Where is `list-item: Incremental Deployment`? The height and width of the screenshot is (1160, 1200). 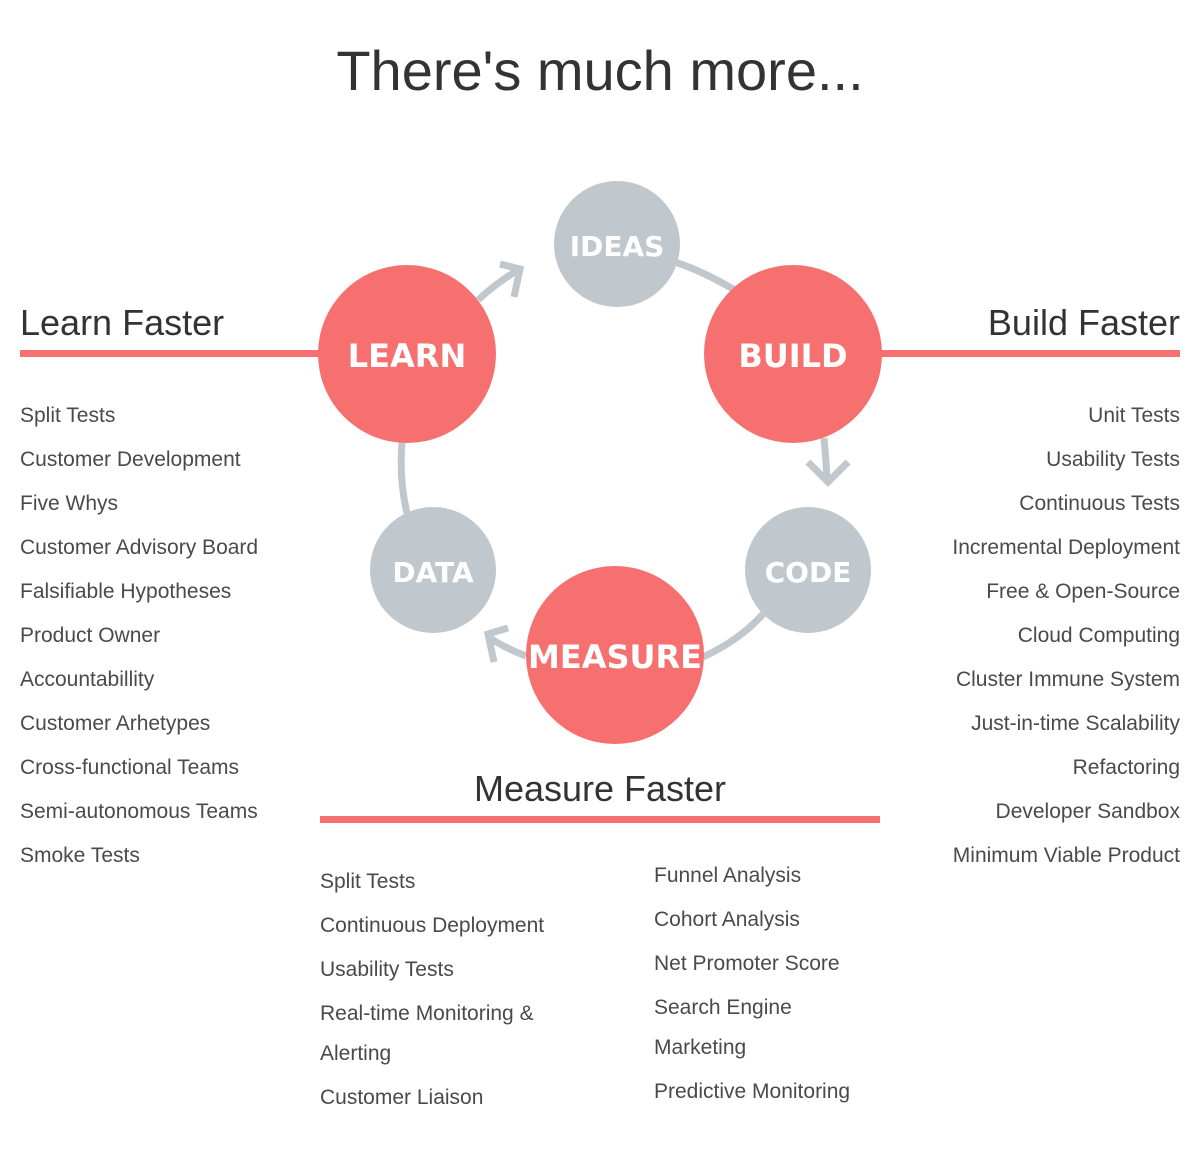 list-item: Incremental Deployment is located at coordinates (1066, 547).